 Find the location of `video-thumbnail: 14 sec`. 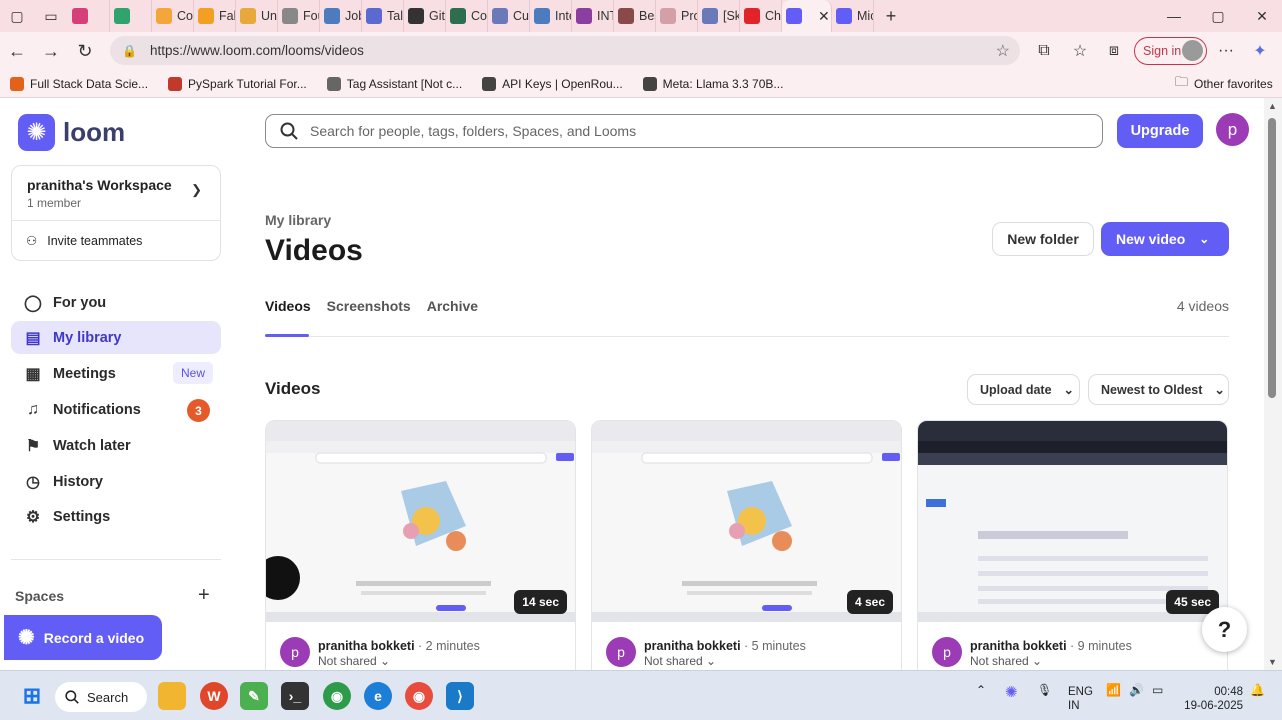

video-thumbnail: 14 sec is located at coordinates (420, 521).